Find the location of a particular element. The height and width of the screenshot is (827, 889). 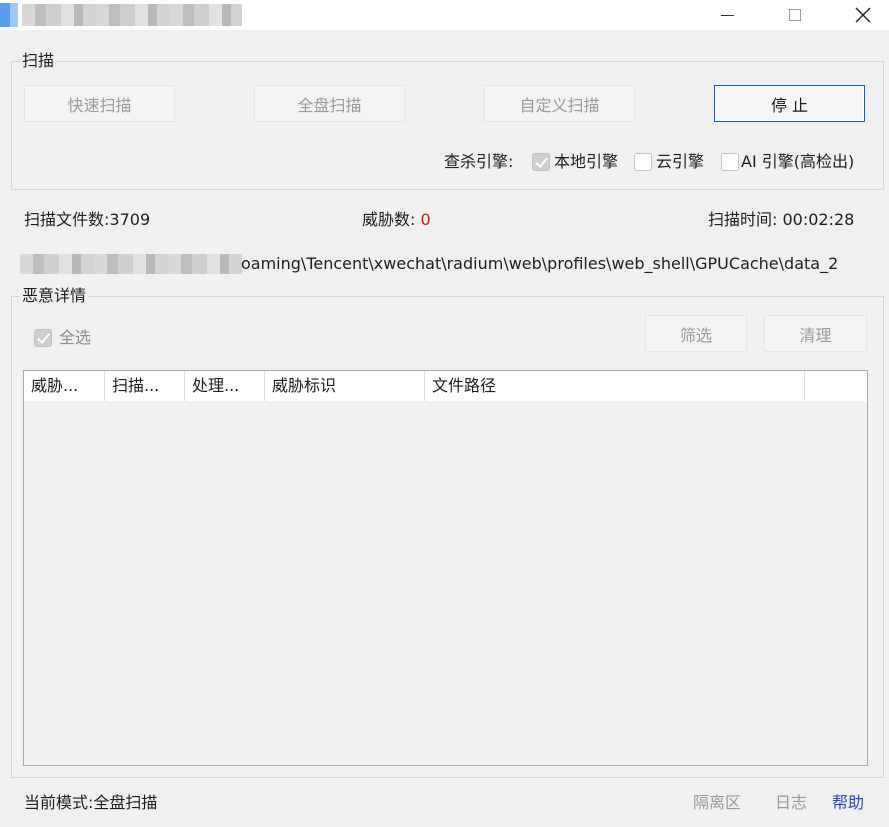

scanned-files-value: 3709 is located at coordinates (130, 219).